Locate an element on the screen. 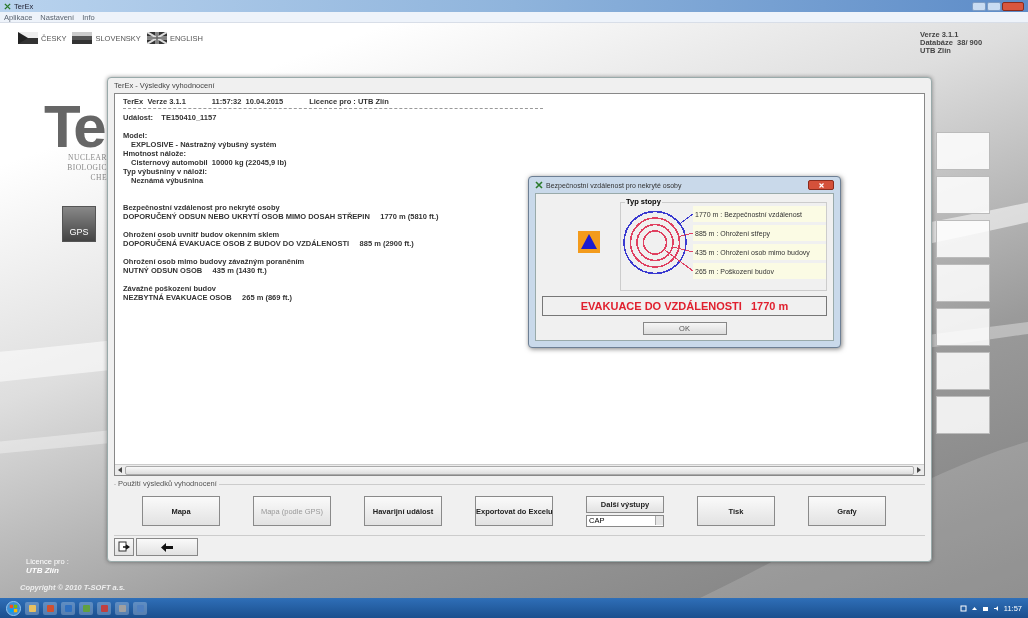 Image resolution: width=1028 pixels, height=618 pixels. back-button is located at coordinates (167, 547).